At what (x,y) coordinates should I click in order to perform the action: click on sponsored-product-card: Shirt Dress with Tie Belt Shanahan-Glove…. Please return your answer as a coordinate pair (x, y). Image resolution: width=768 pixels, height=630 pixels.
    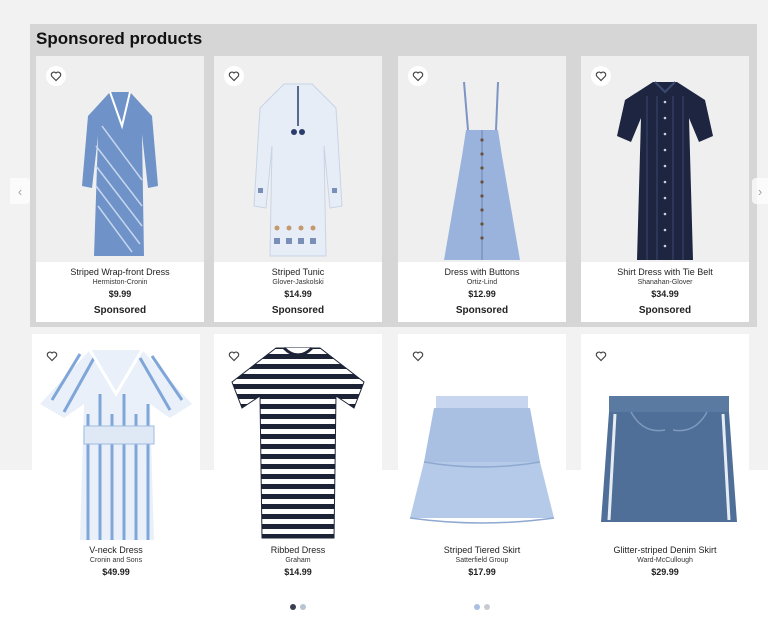
    Looking at the image, I should click on (665, 189).